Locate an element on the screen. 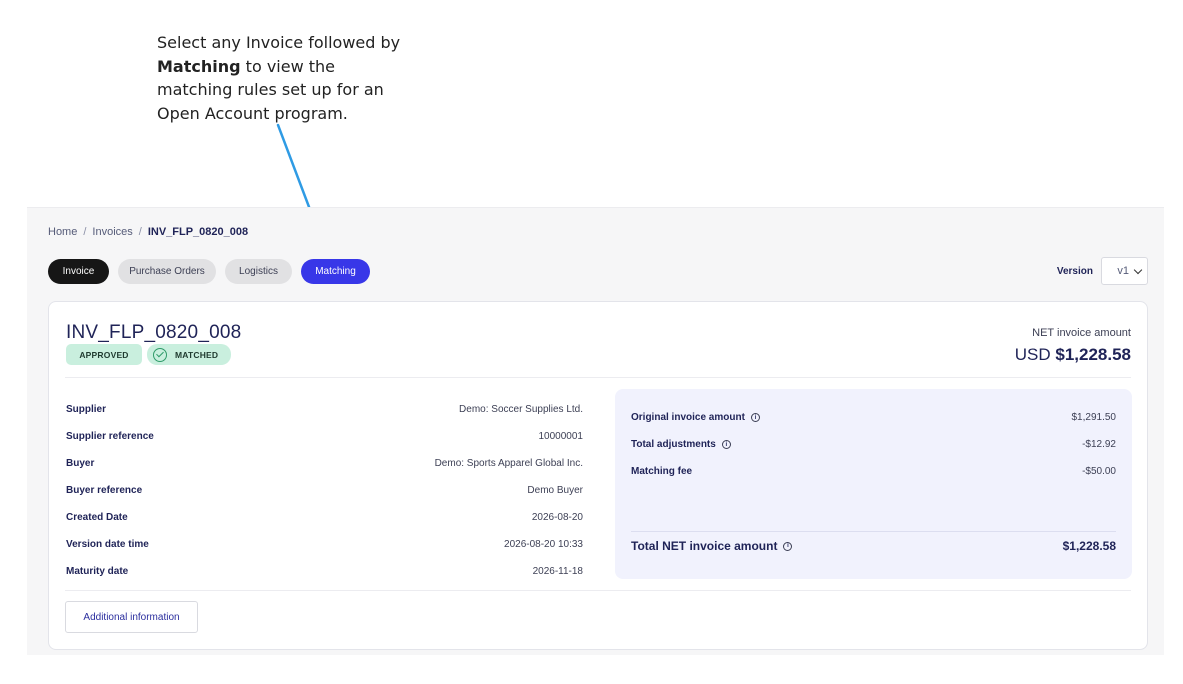  summary-row-adjustments: Total adjustments i -$12.92 is located at coordinates (873, 444).